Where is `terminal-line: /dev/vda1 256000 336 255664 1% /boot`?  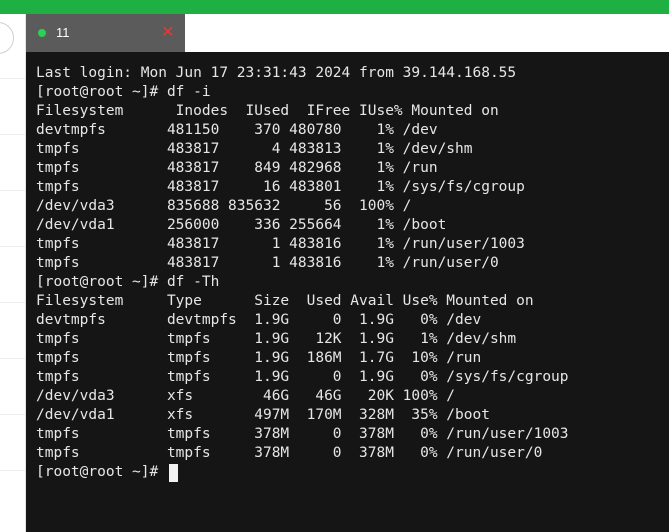 terminal-line: /dev/vda1 256000 336 255664 1% /boot is located at coordinates (241, 225).